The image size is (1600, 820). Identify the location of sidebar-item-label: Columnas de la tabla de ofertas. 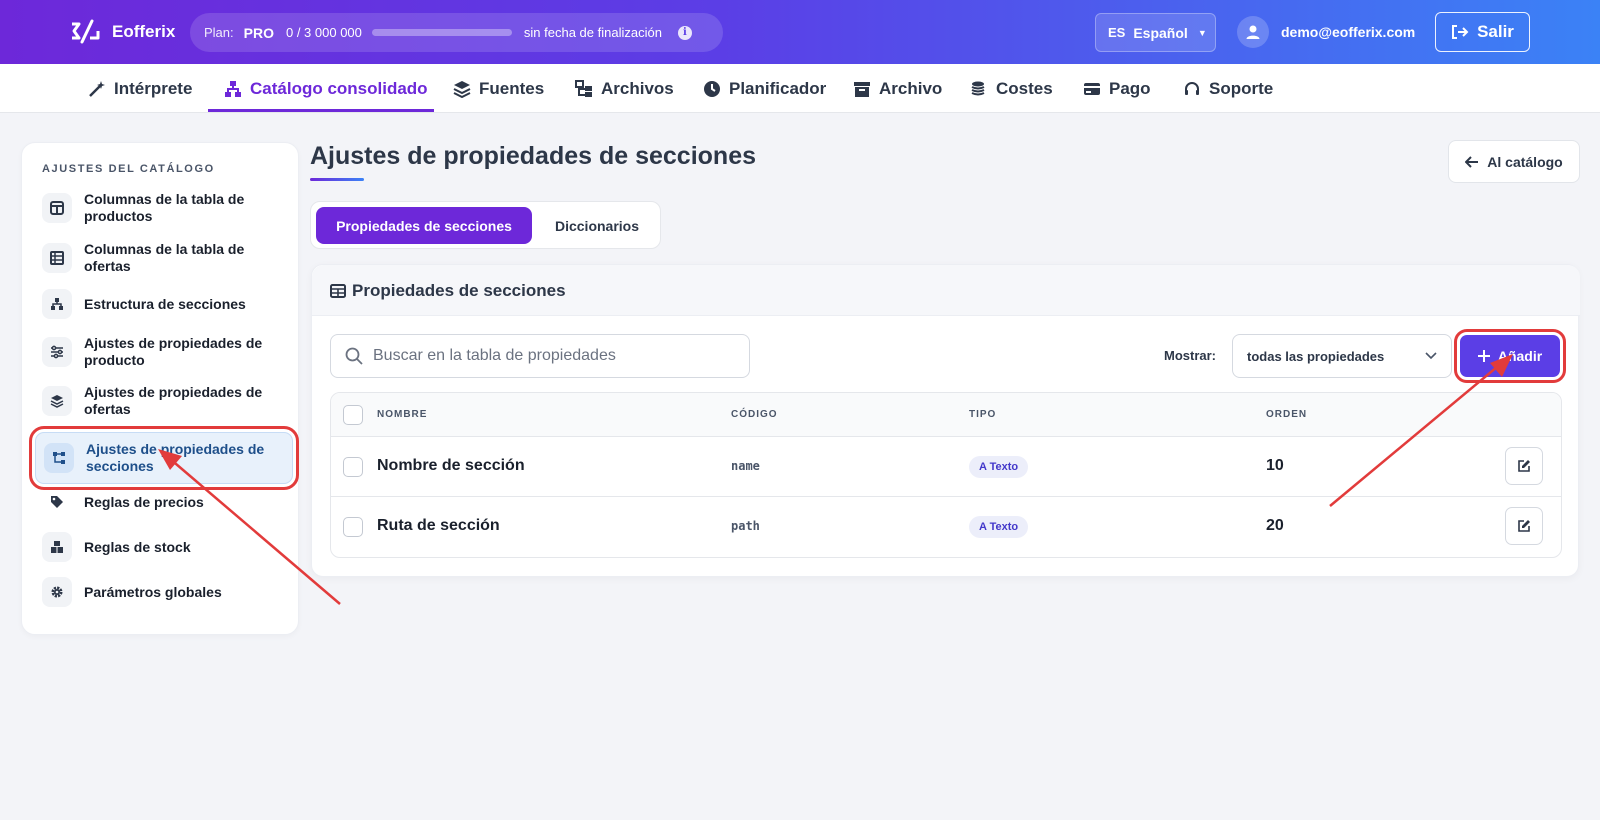
(164, 257).